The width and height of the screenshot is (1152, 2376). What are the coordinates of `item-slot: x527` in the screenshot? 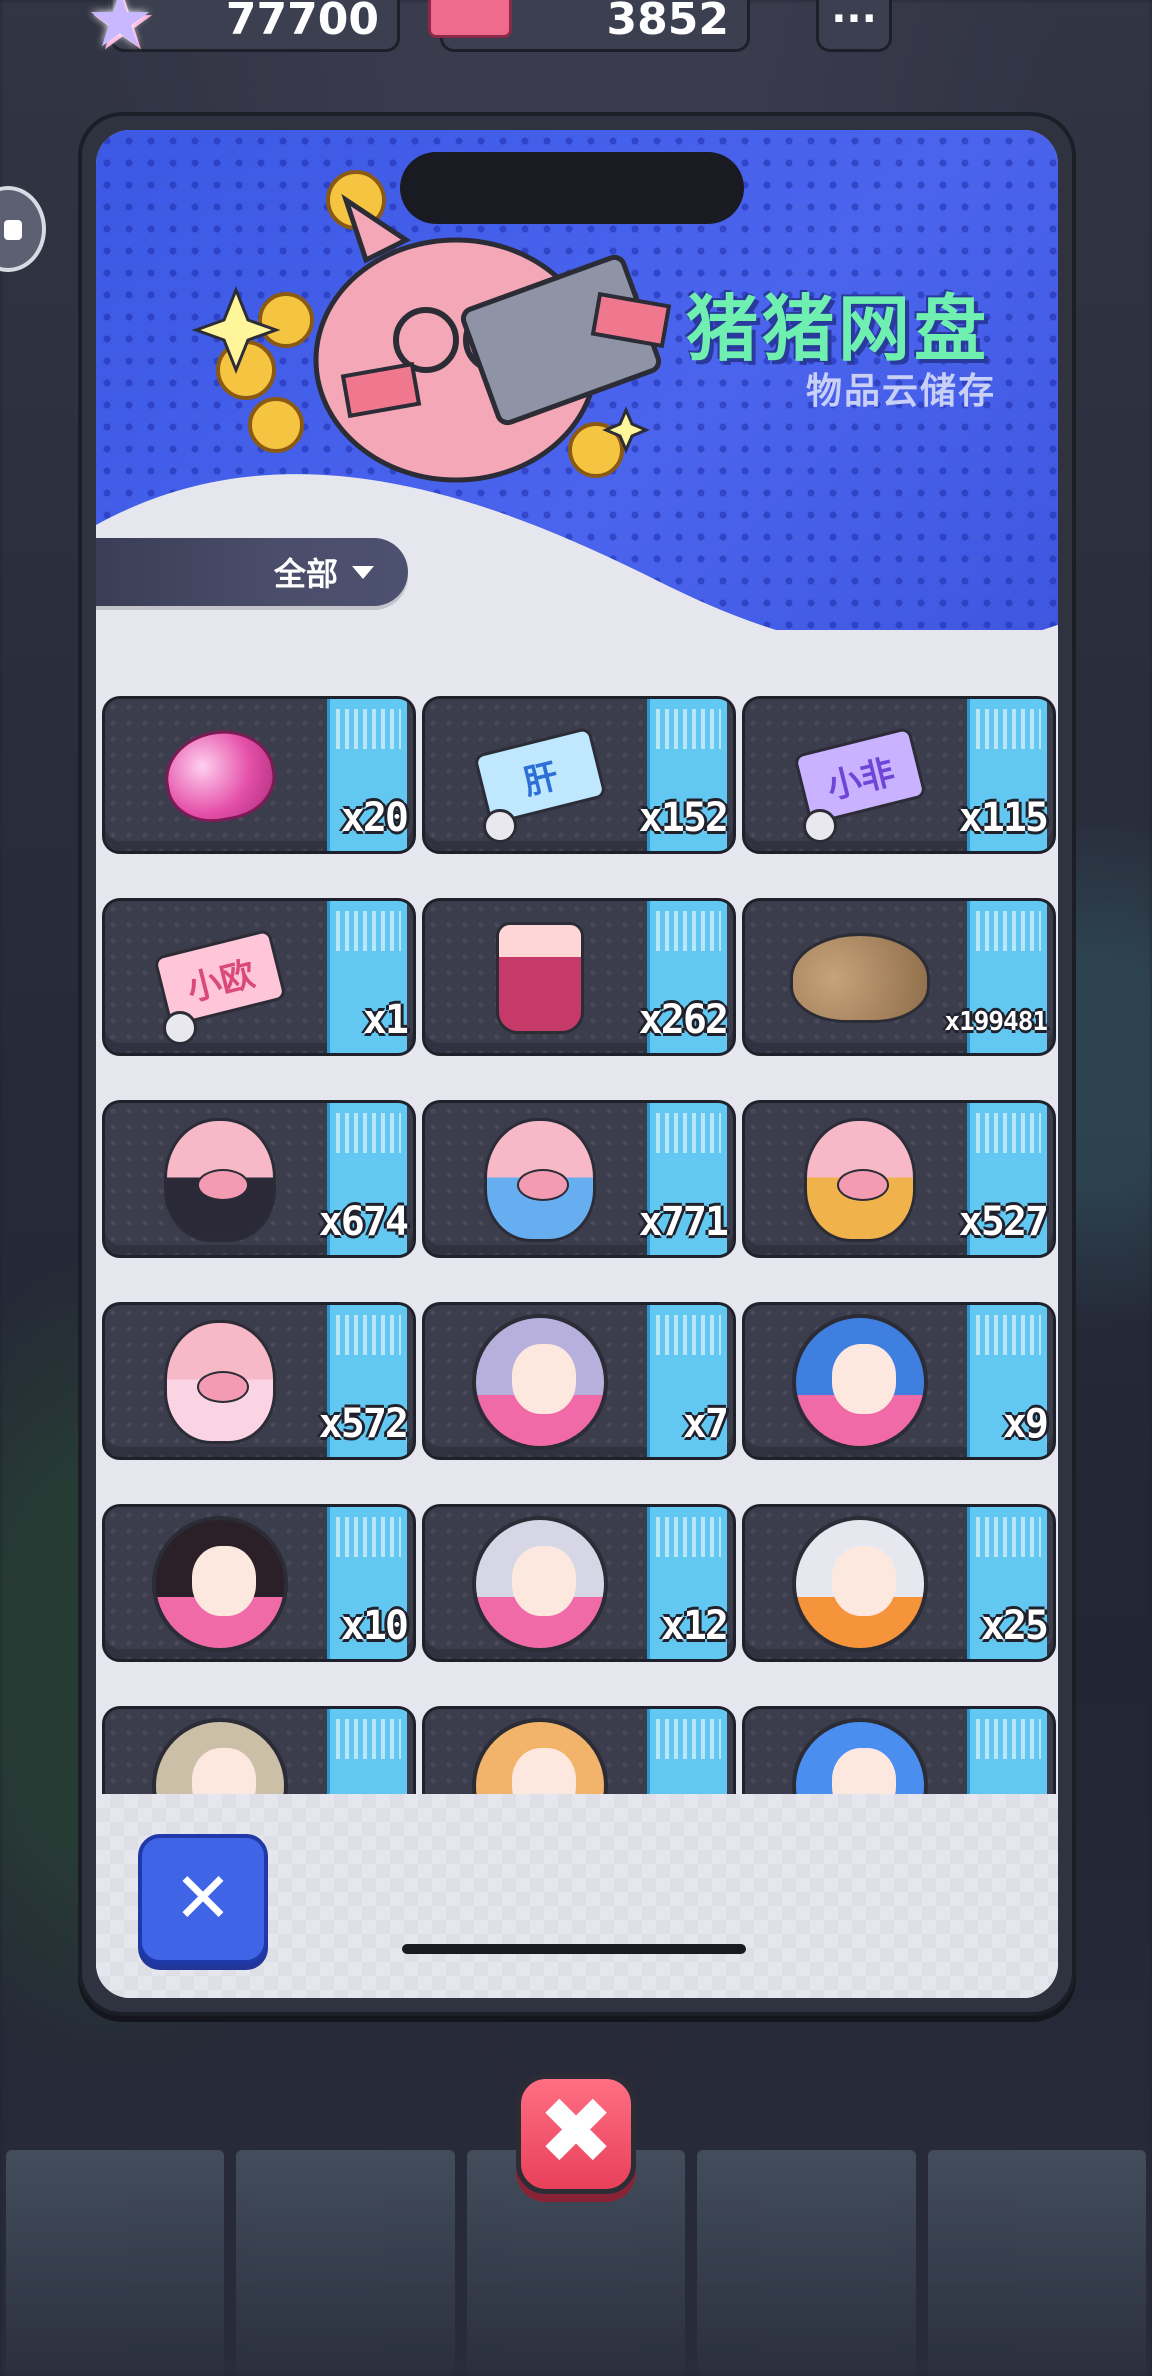 It's located at (899, 1179).